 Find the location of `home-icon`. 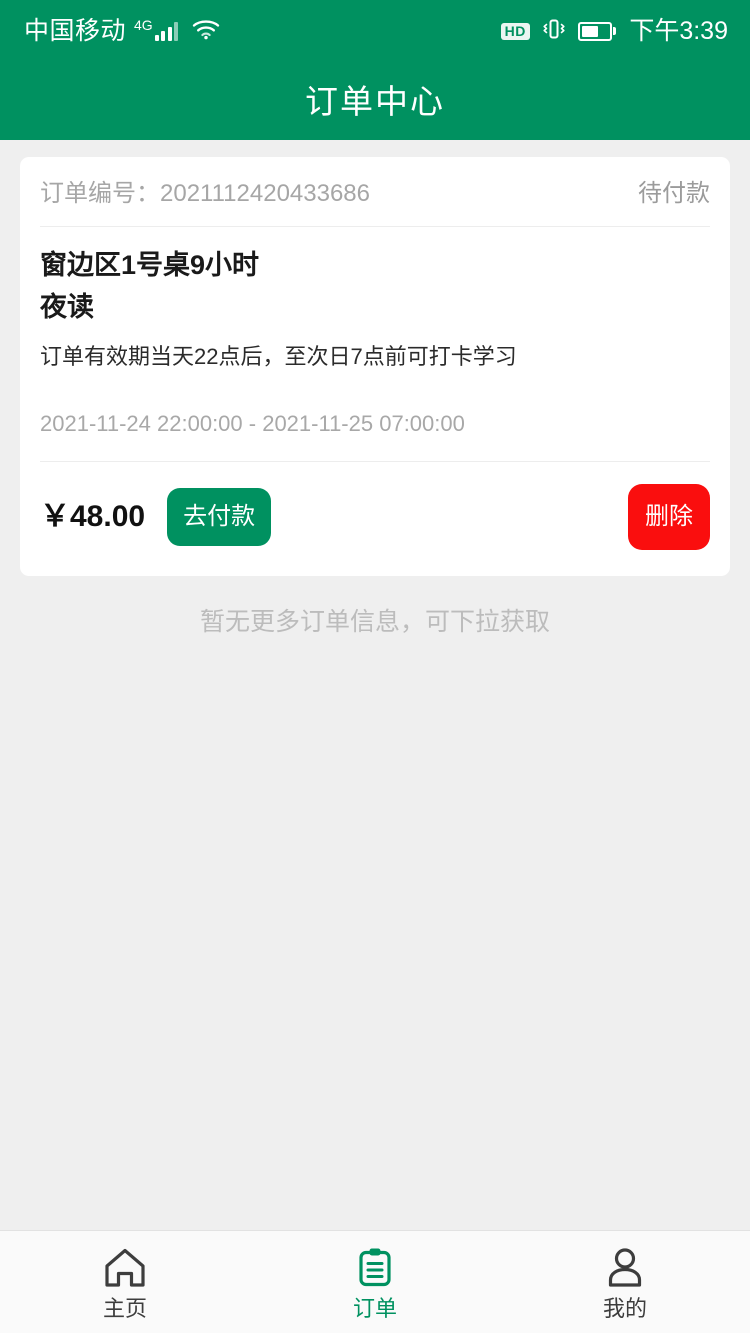

home-icon is located at coordinates (125, 1268).